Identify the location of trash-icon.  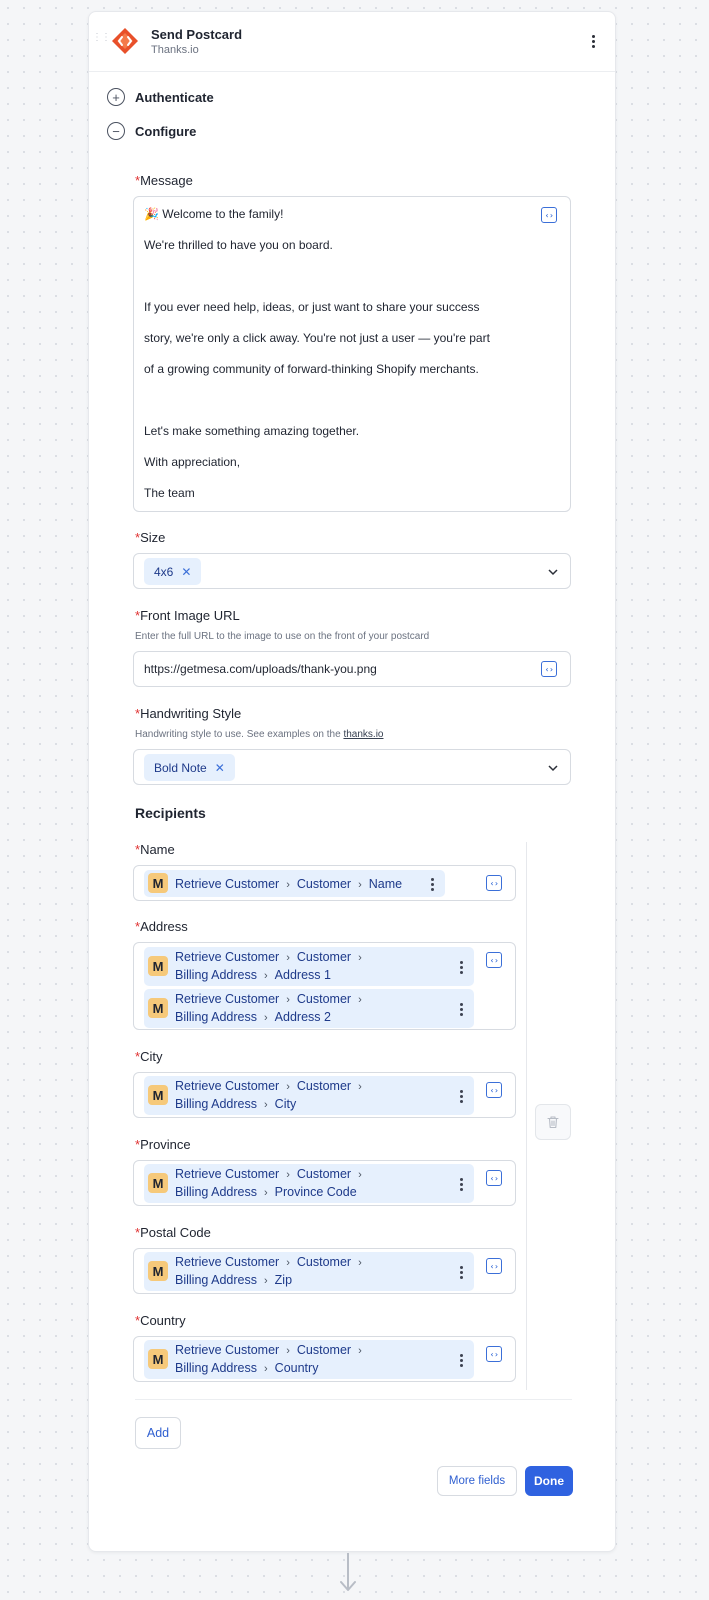
(553, 1122).